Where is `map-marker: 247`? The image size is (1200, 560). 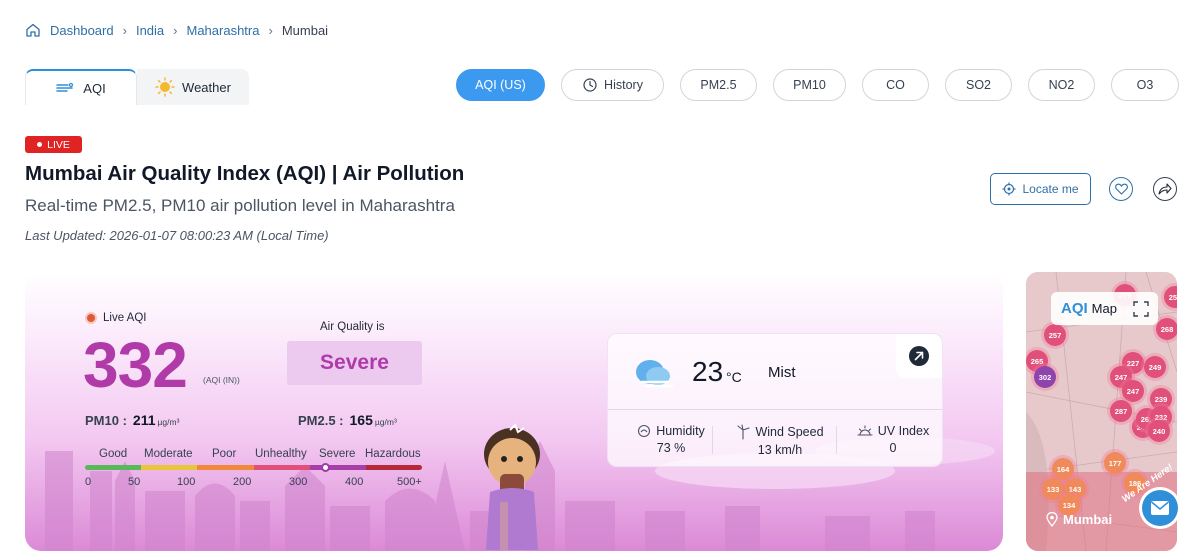
map-marker: 247 is located at coordinates (1133, 391).